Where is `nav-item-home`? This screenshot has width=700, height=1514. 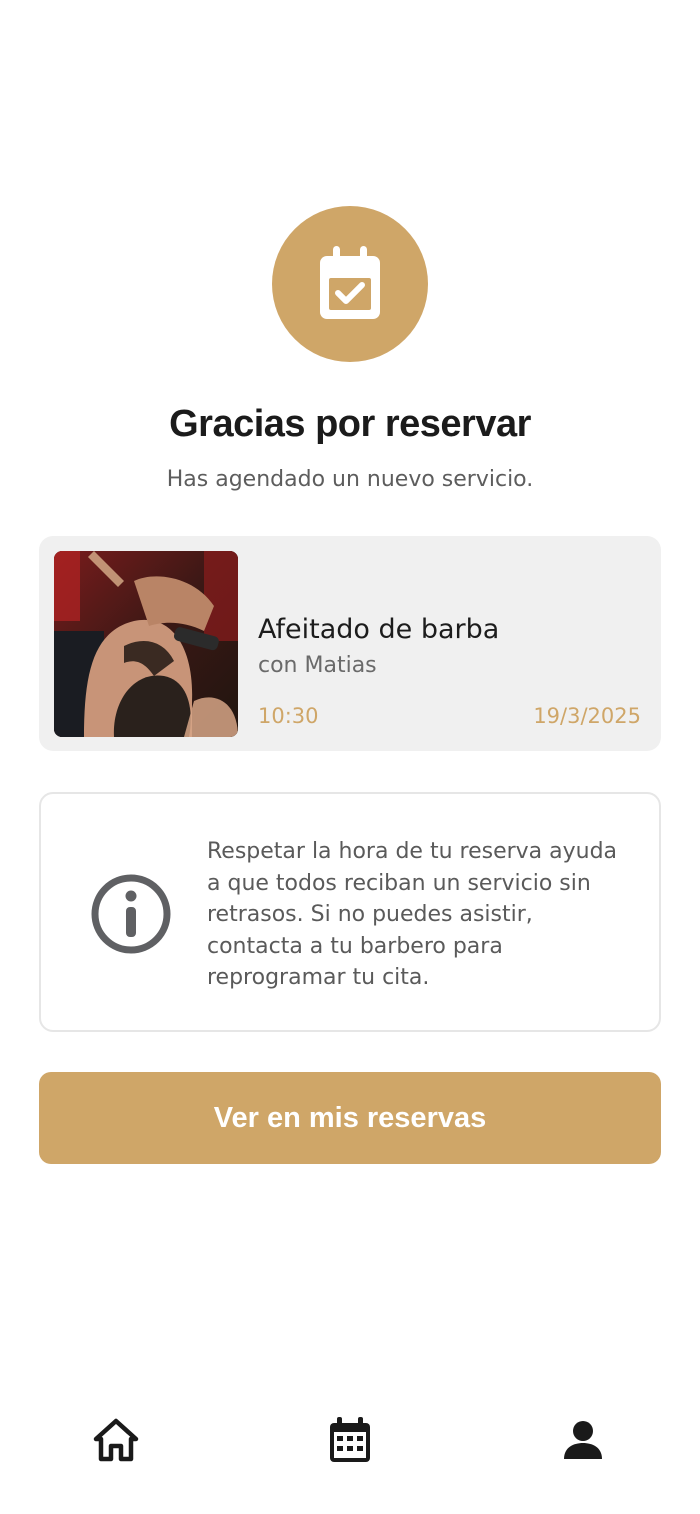
nav-item-home is located at coordinates (116, 1440).